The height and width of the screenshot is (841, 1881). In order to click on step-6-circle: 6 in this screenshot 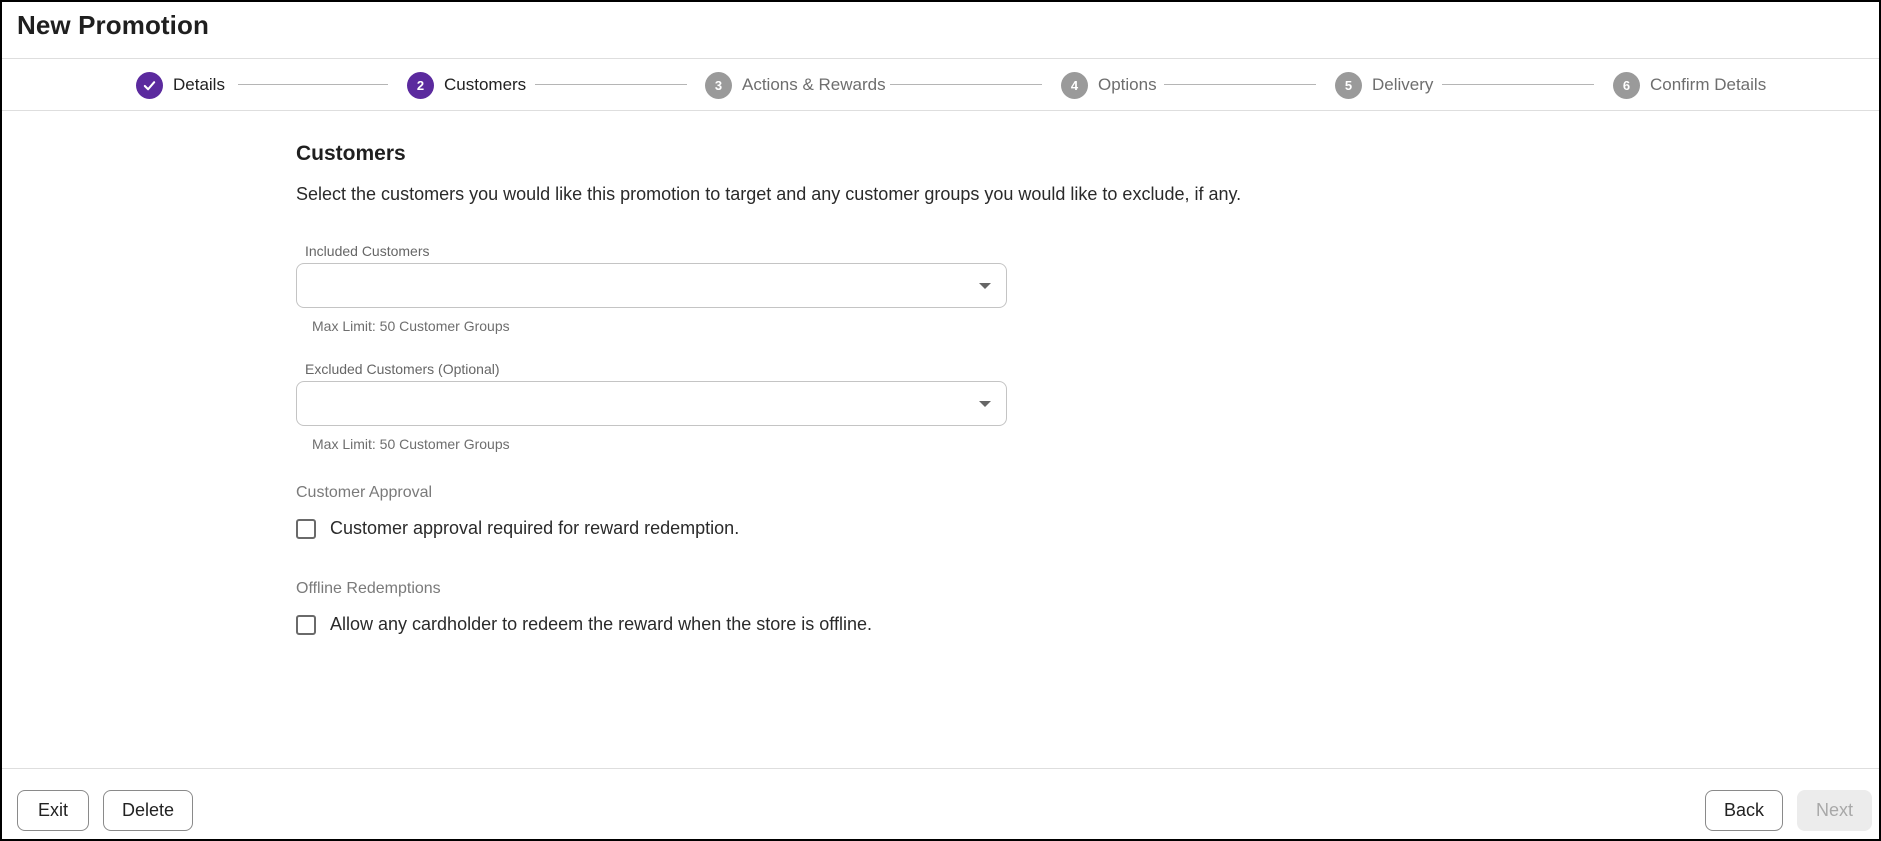, I will do `click(1626, 85)`.